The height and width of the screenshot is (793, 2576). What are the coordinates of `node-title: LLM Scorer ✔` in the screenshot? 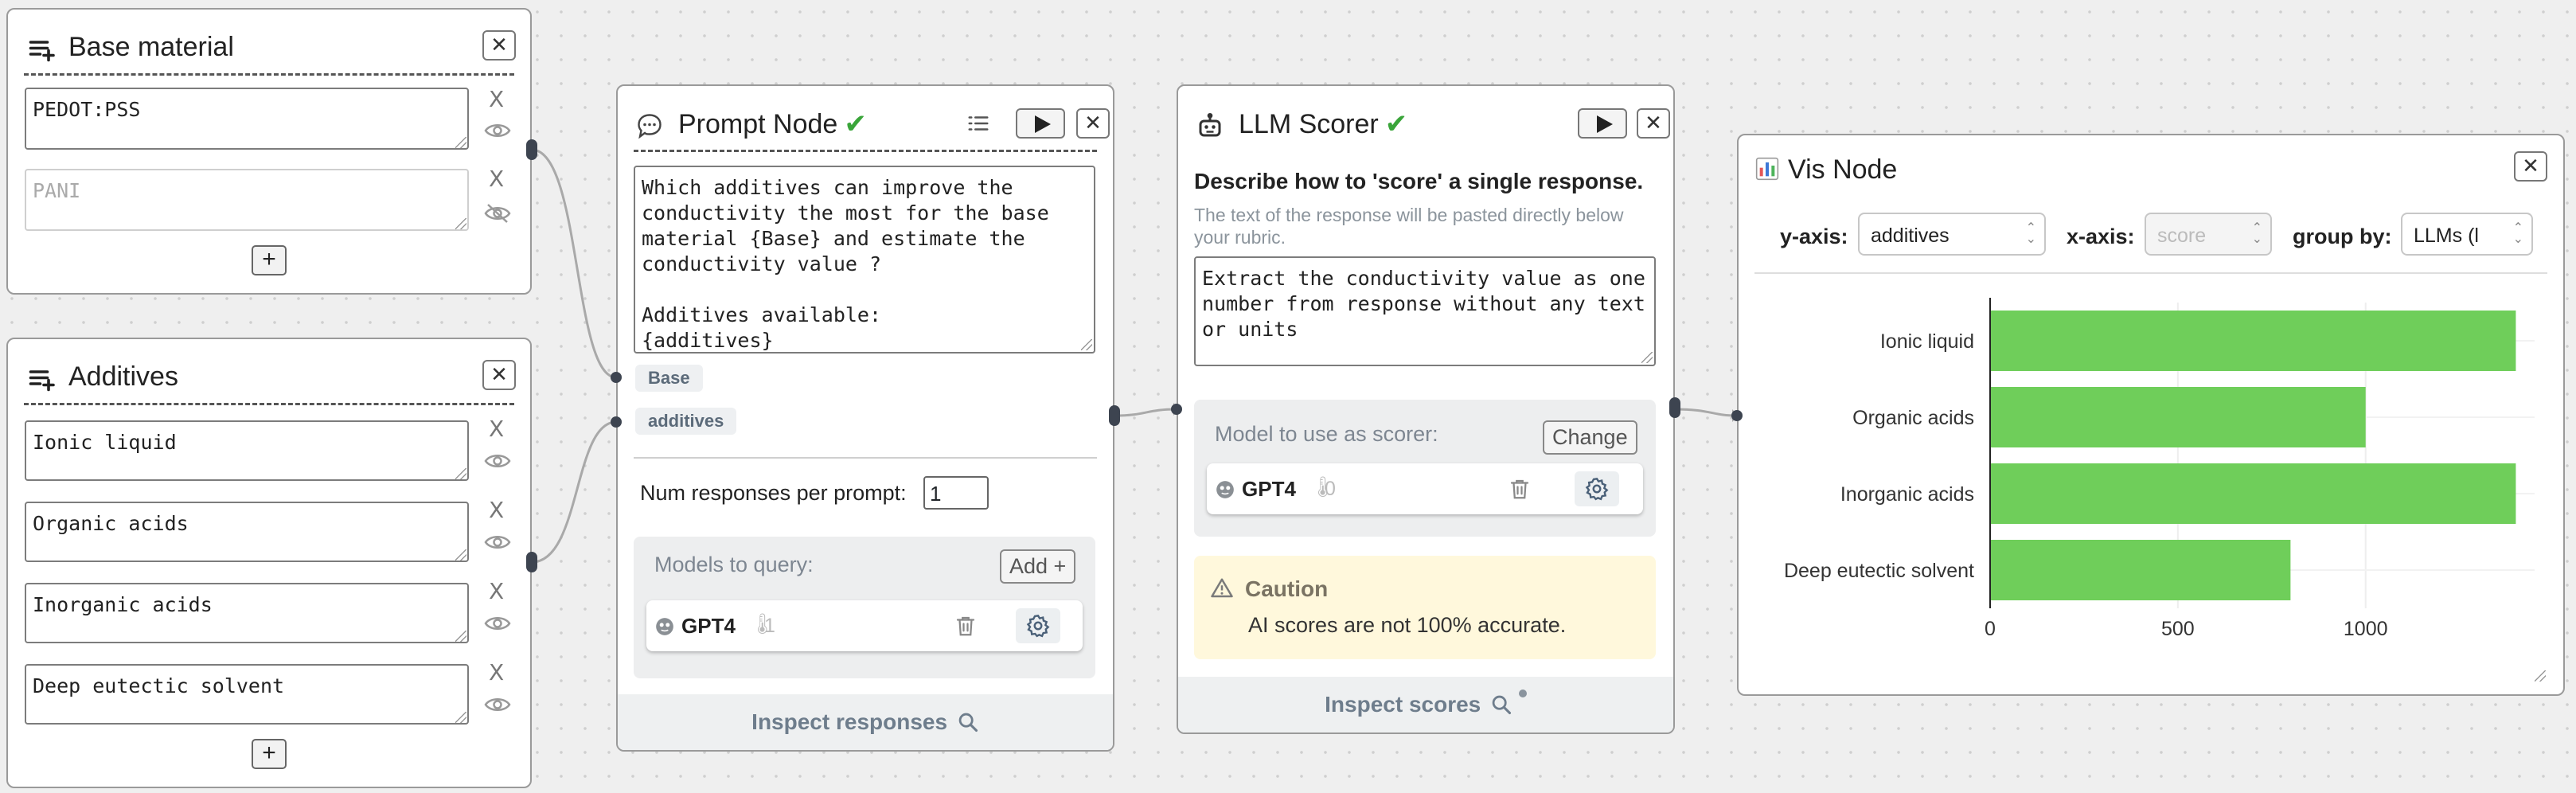 It's located at (1323, 124).